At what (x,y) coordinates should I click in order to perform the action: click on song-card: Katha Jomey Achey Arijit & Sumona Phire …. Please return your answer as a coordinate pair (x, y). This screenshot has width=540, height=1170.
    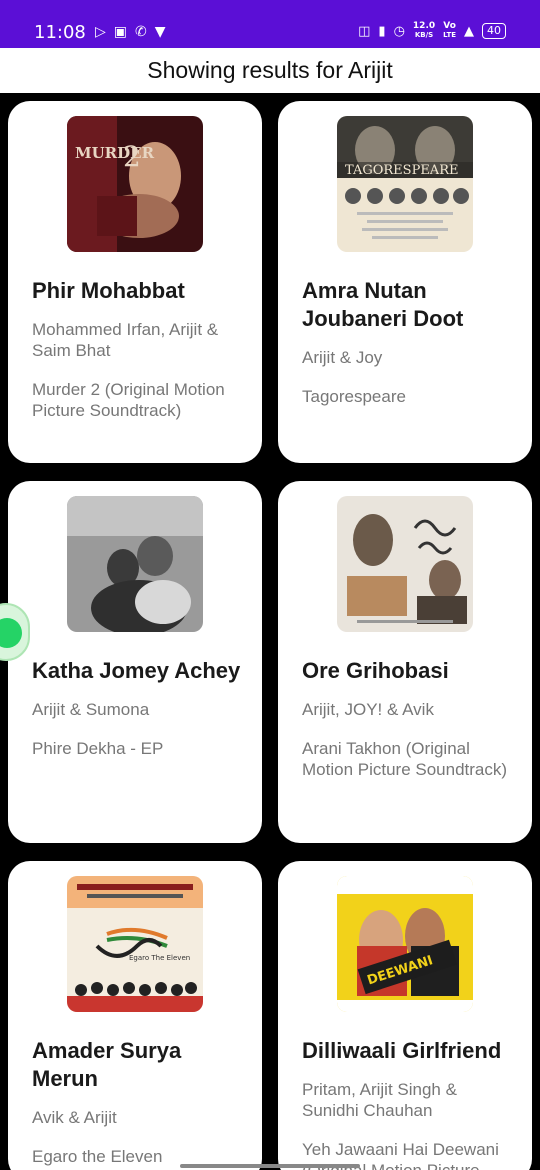
    Looking at the image, I should click on (135, 662).